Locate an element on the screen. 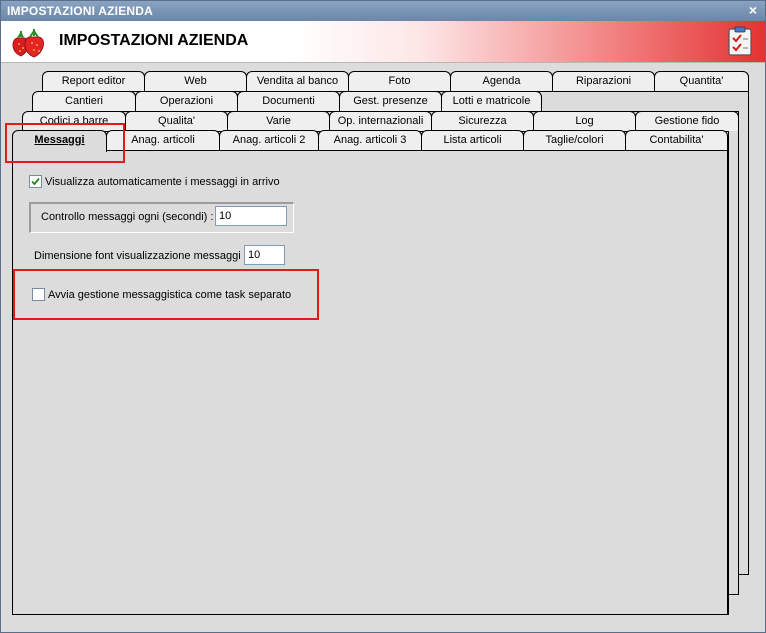 This screenshot has width=766, height=633. check-interval-label: Controllo messaggi ogni (secondi) : is located at coordinates (127, 217).